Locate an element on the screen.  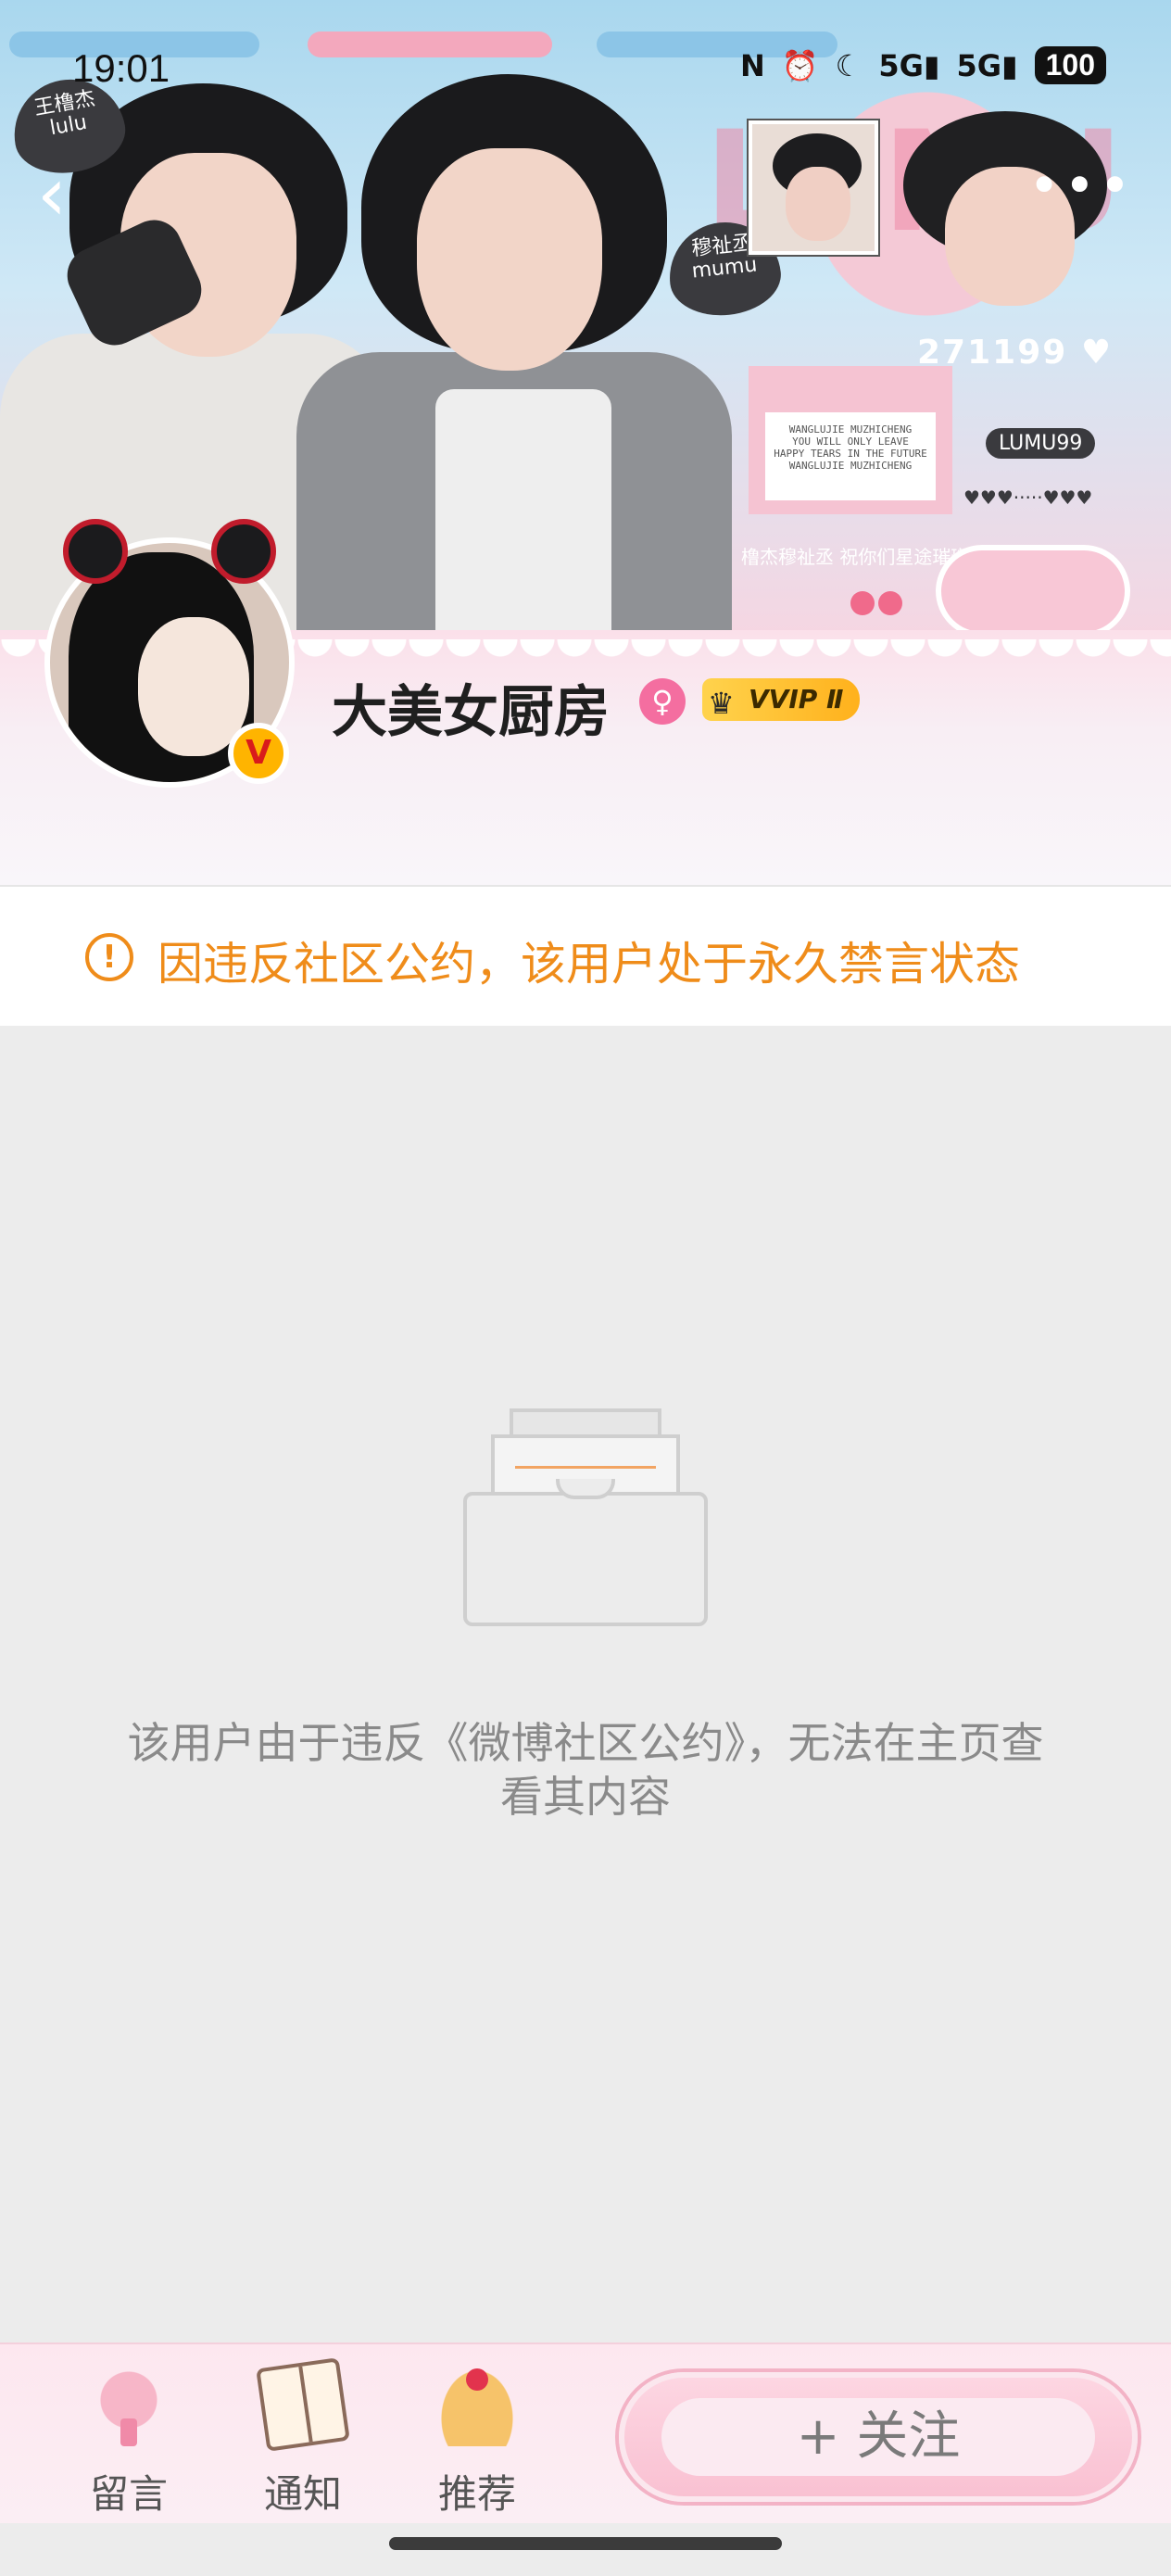
book-icon is located at coordinates (303, 2404).